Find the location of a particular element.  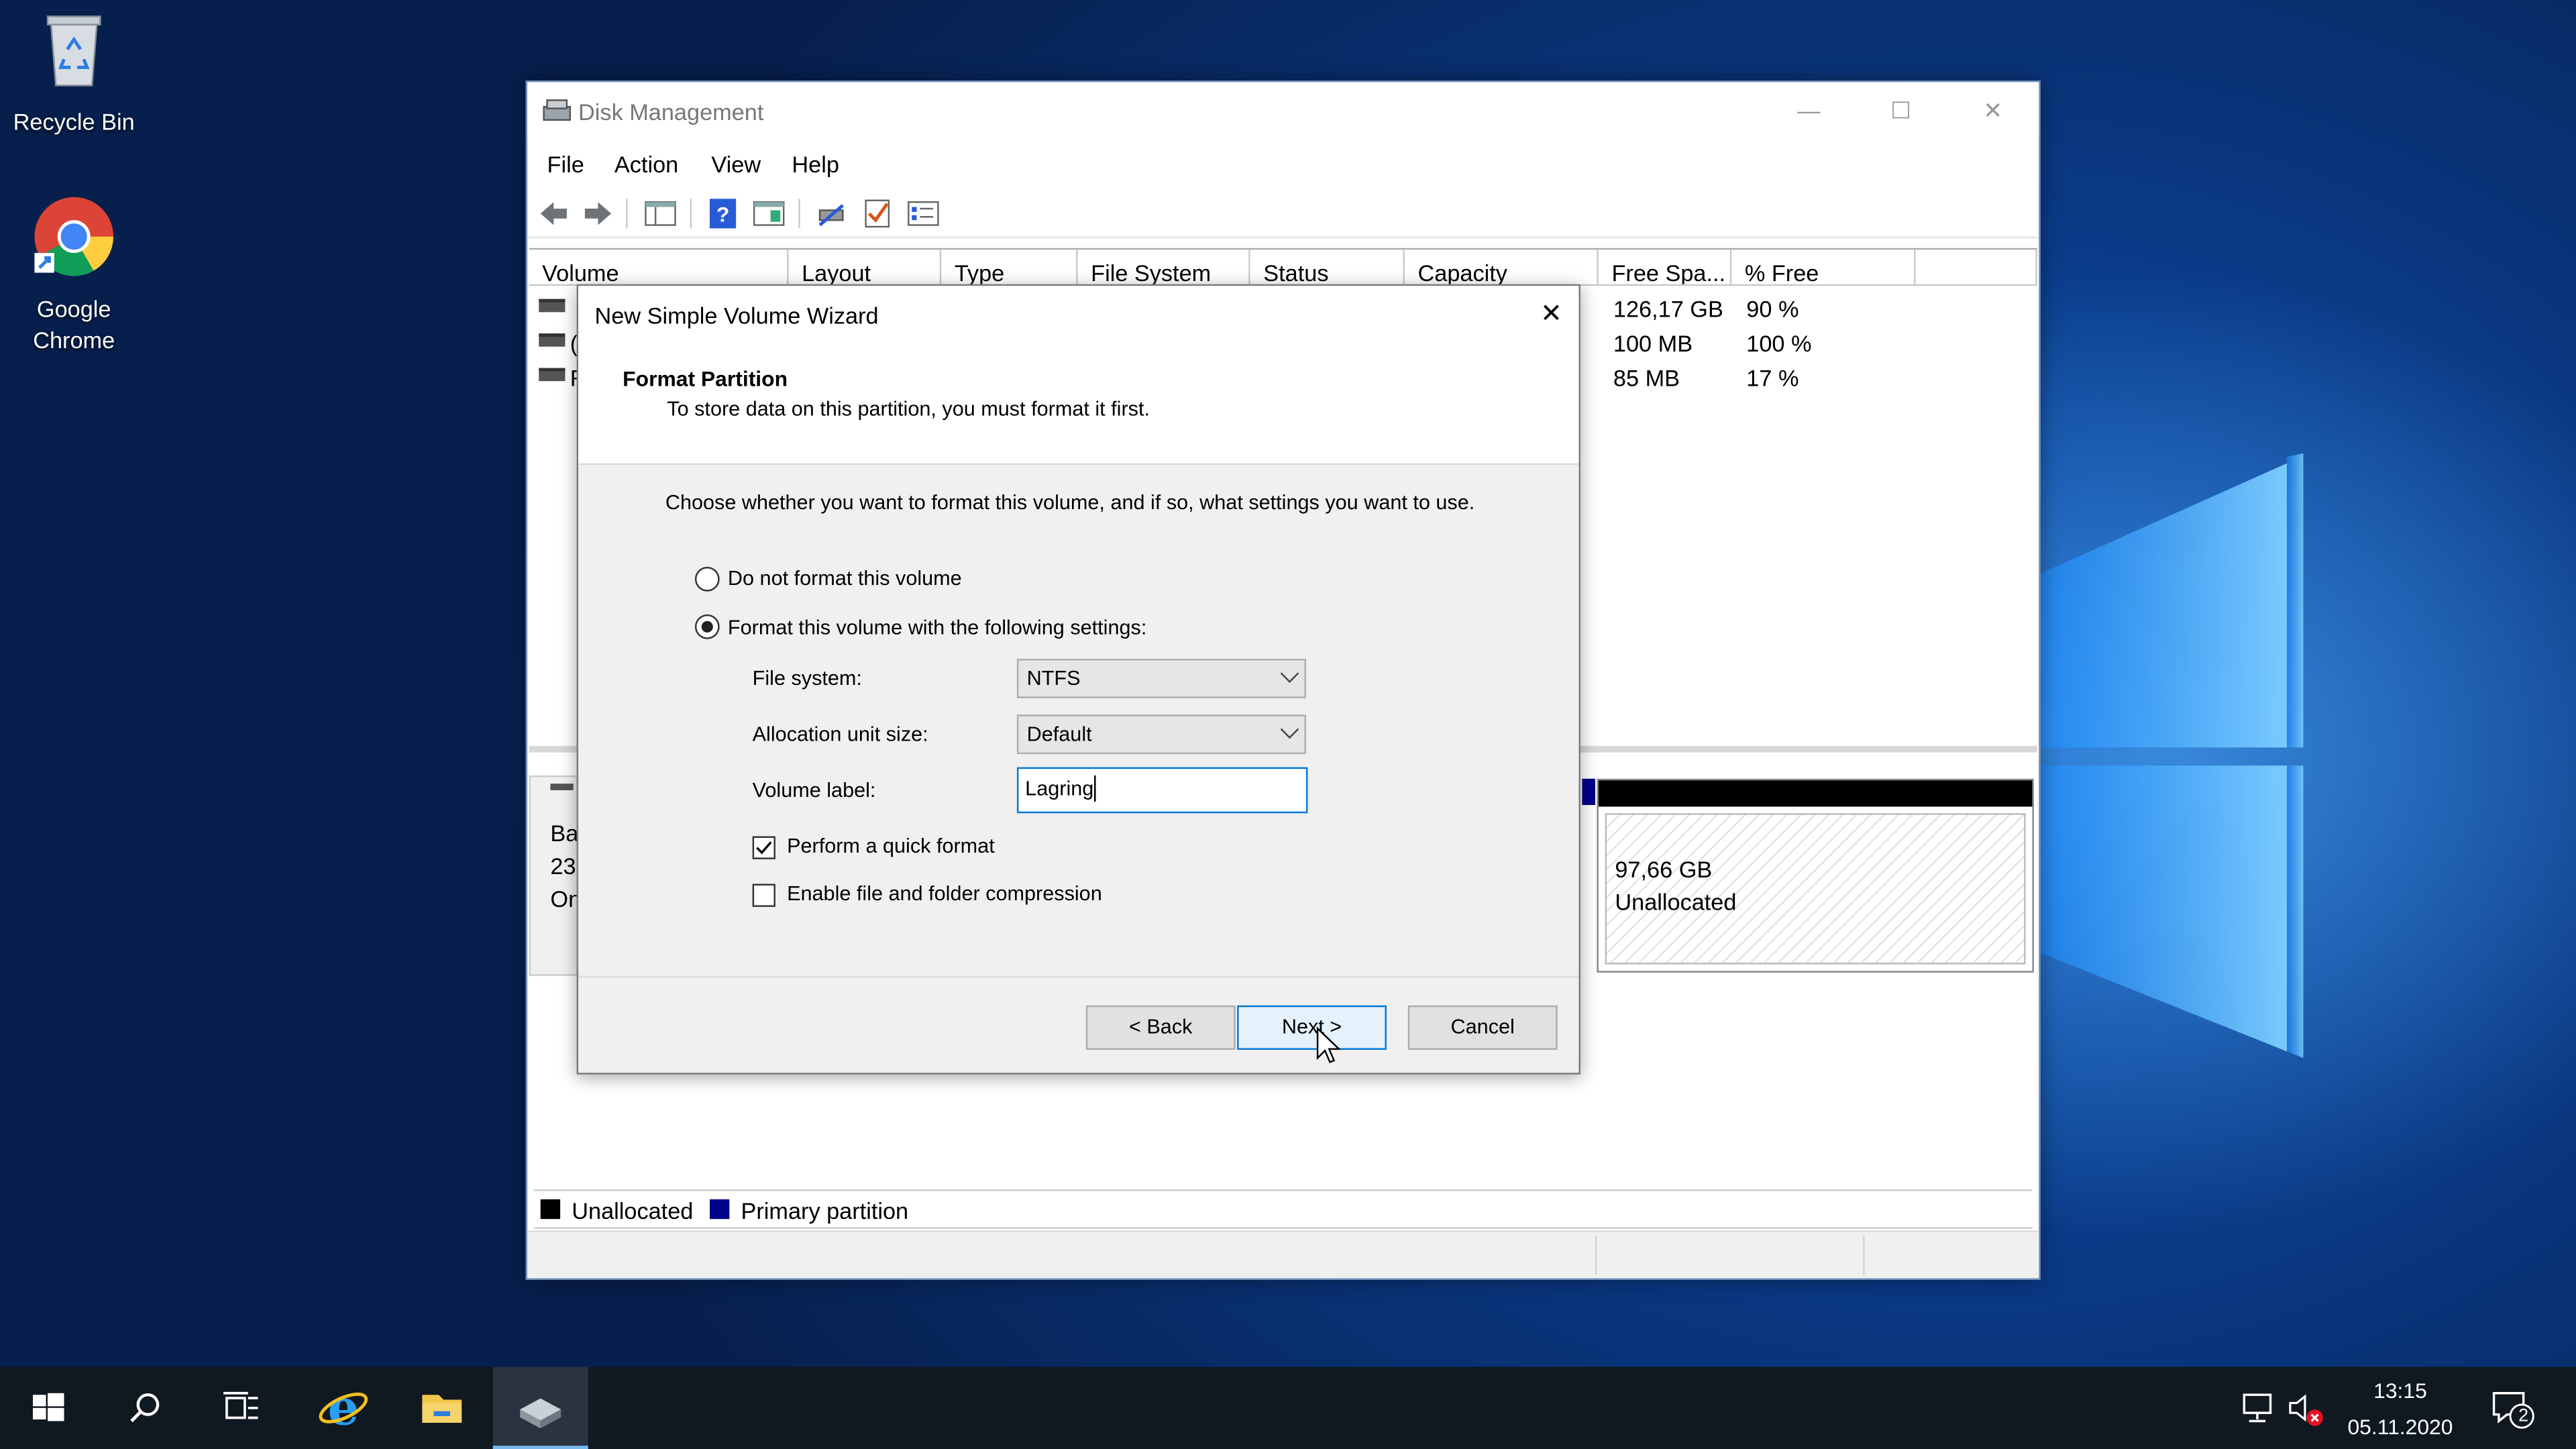

chrome-desktop-icon: Google Chrome is located at coordinates (74, 275).